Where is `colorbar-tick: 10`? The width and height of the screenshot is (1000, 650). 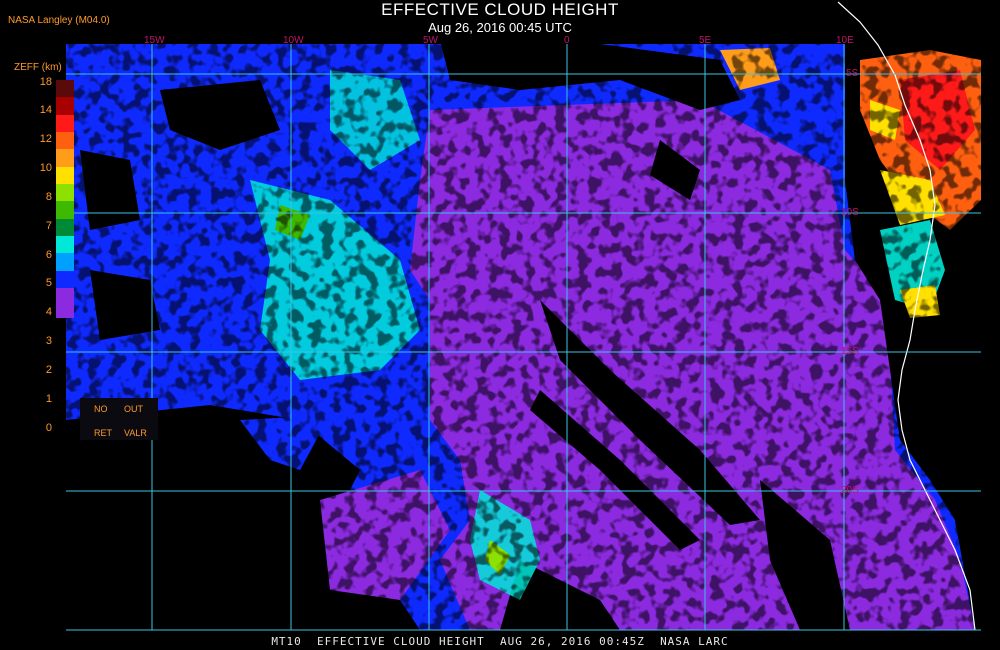
colorbar-tick: 10 is located at coordinates (45, 168).